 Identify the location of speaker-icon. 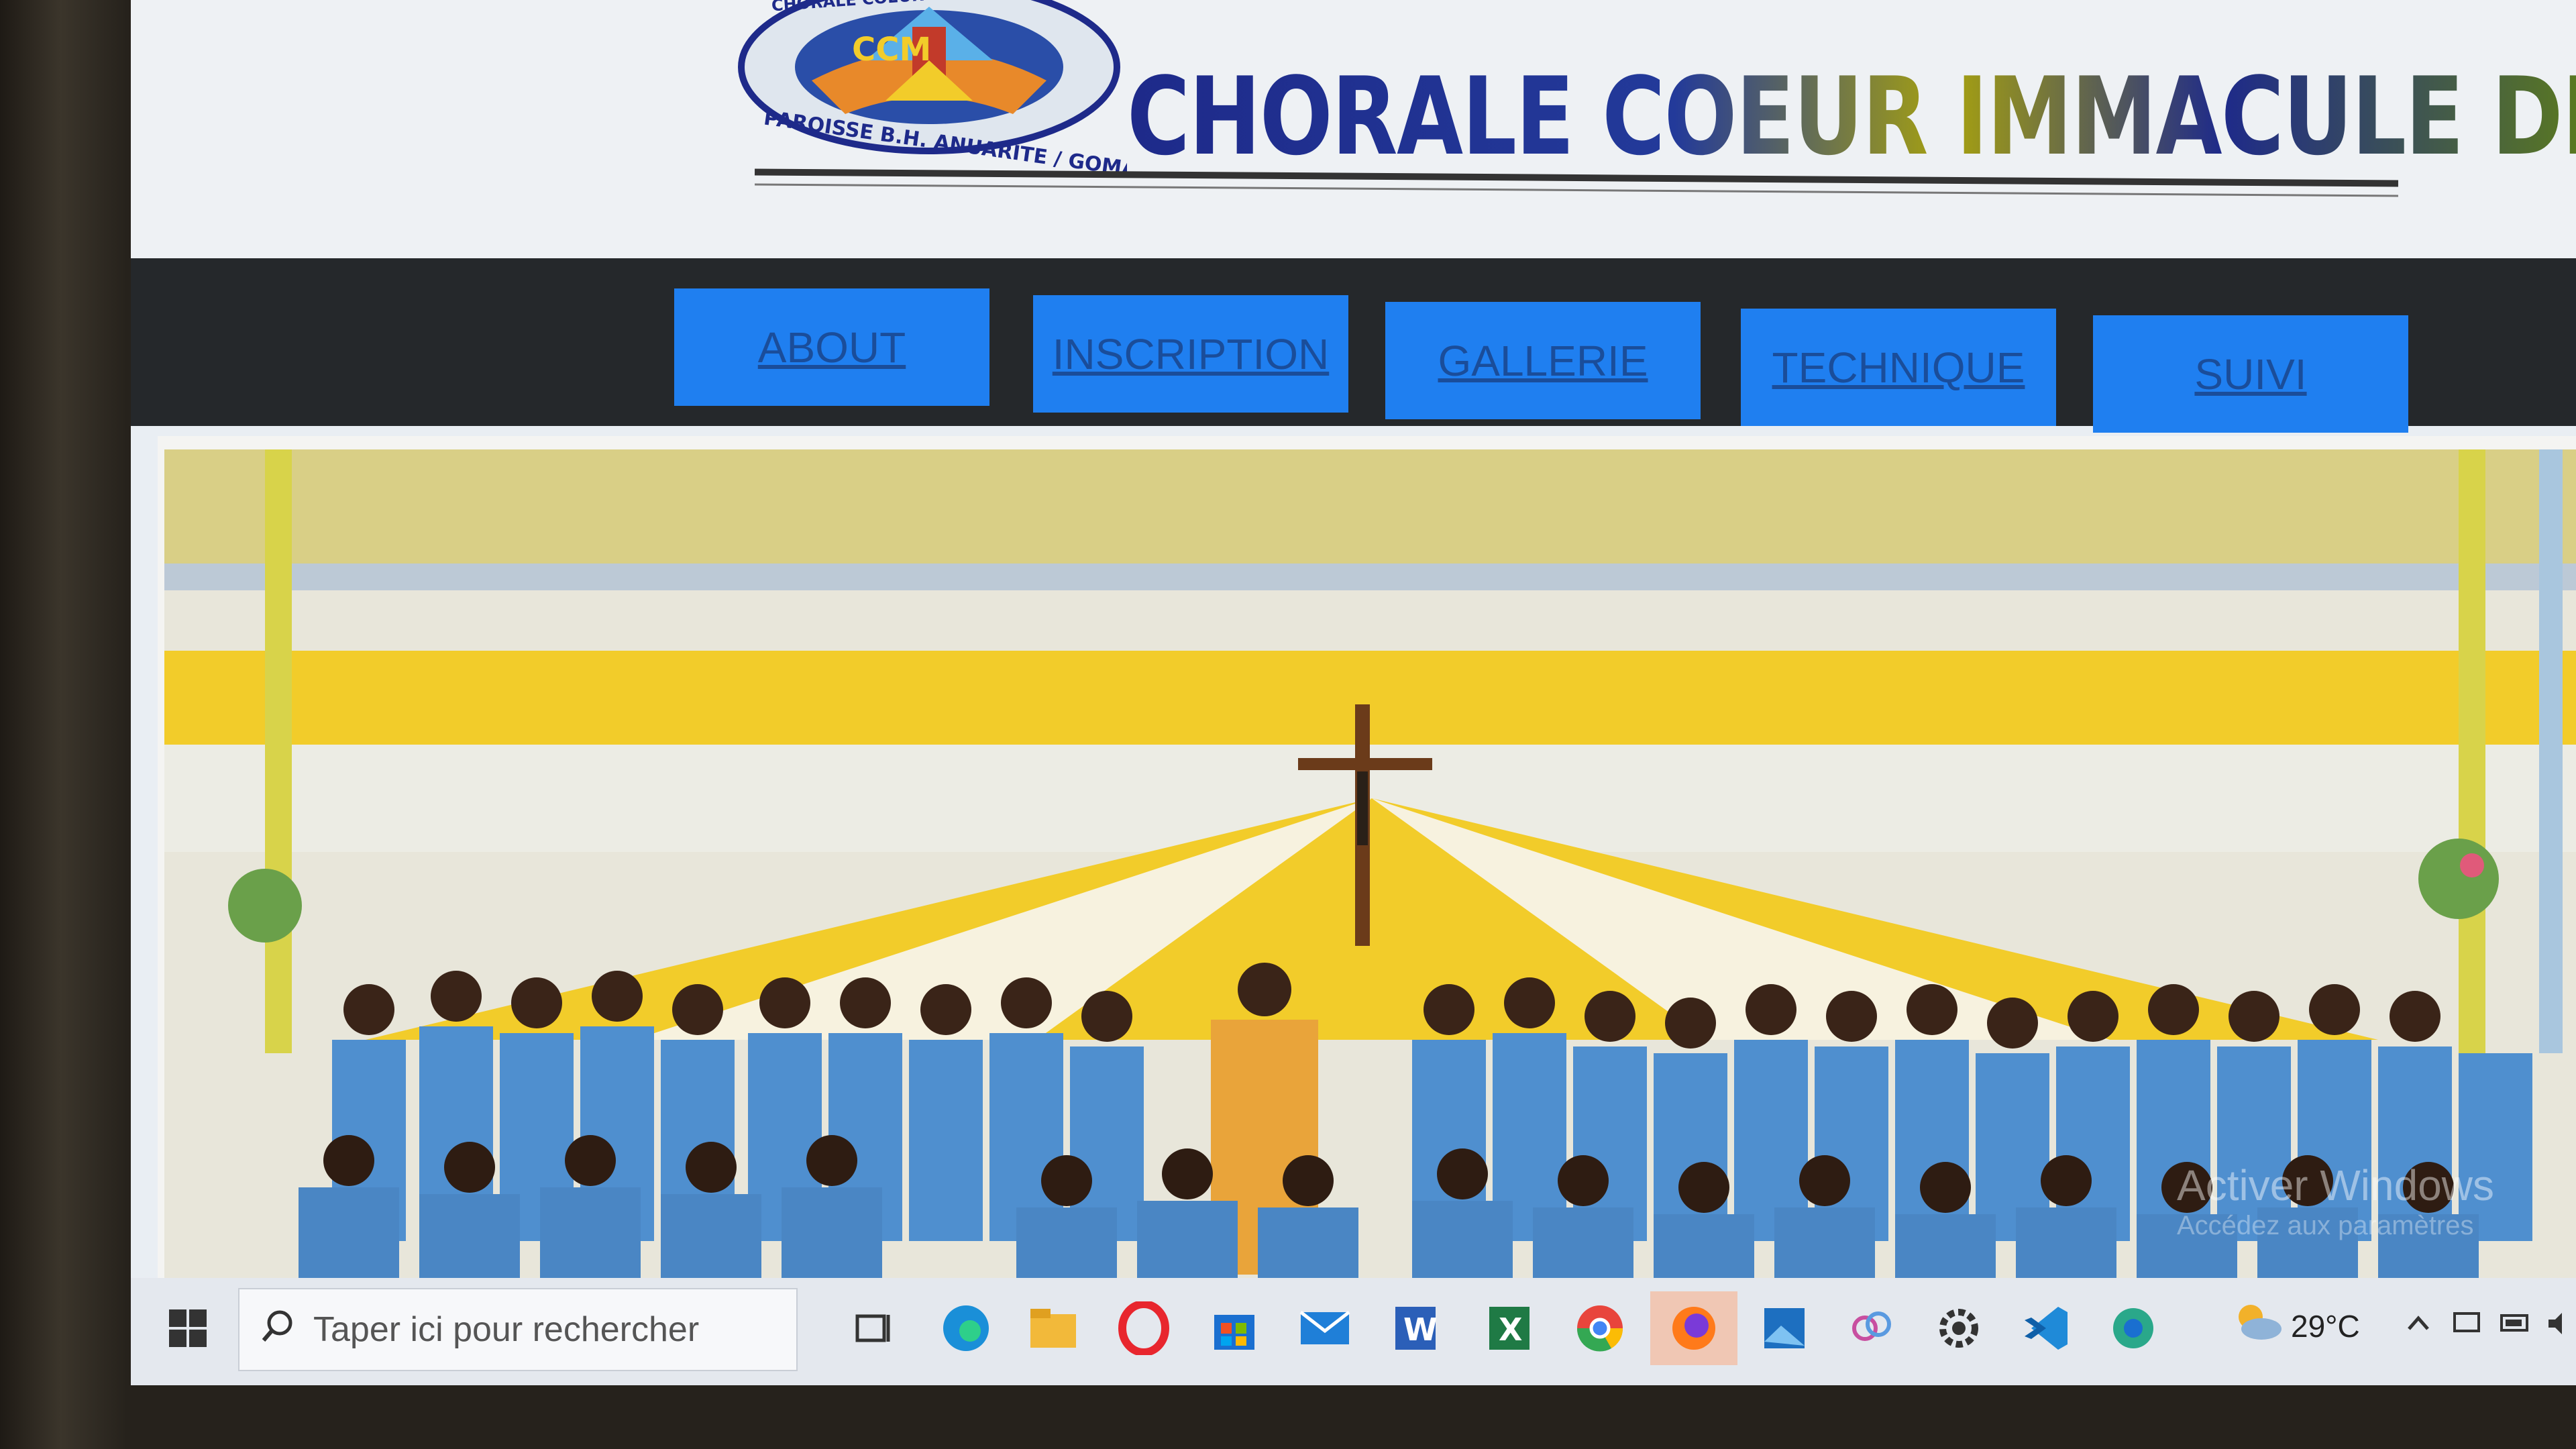
(2559, 1326).